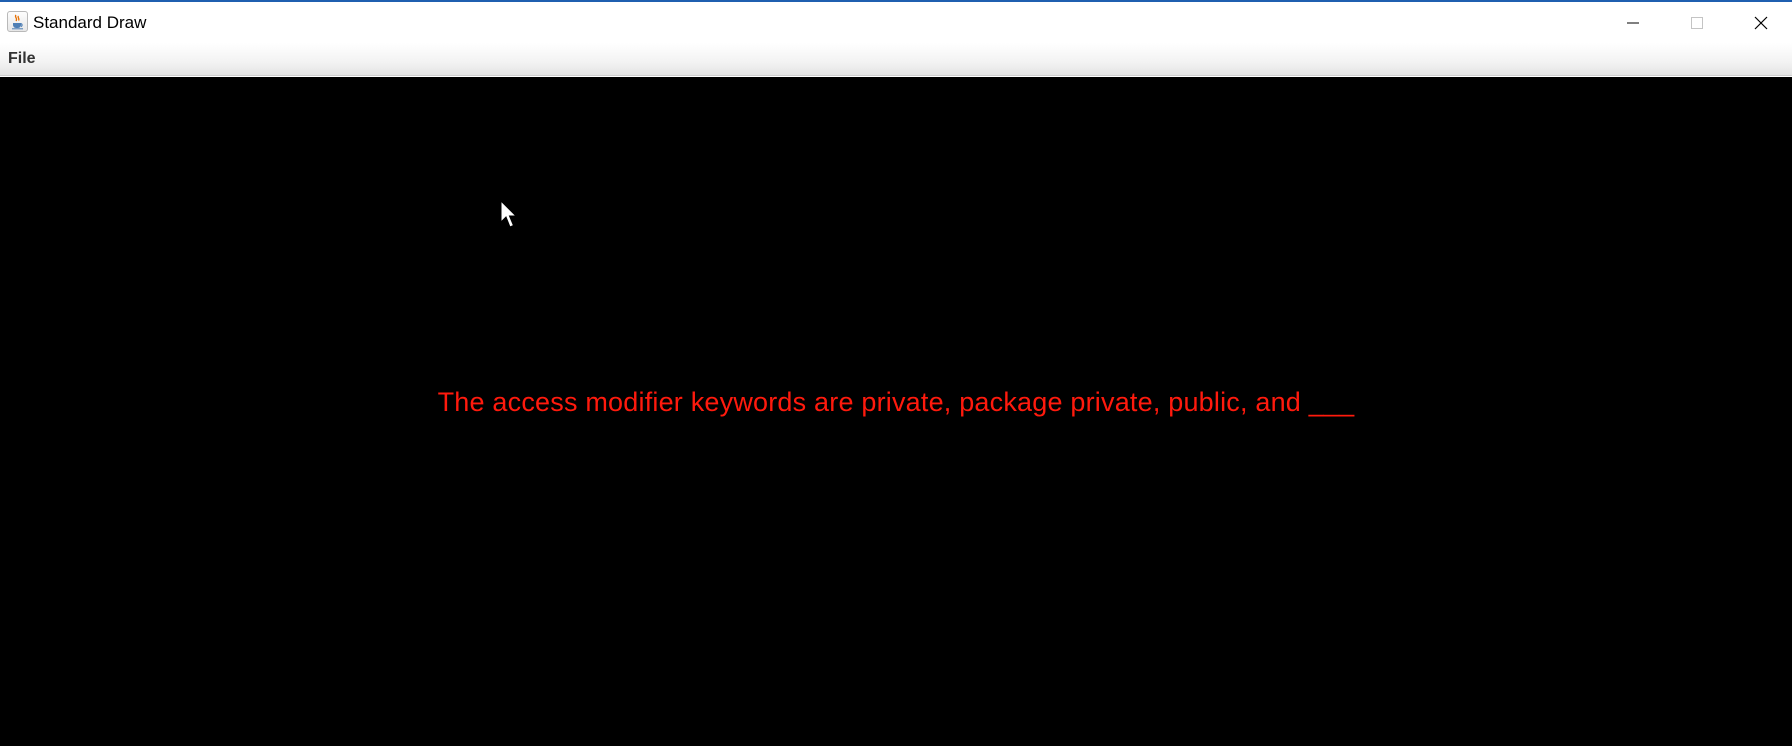 Image resolution: width=1792 pixels, height=746 pixels. Describe the element at coordinates (896, 59) in the screenshot. I see `menu-bar: File` at that location.